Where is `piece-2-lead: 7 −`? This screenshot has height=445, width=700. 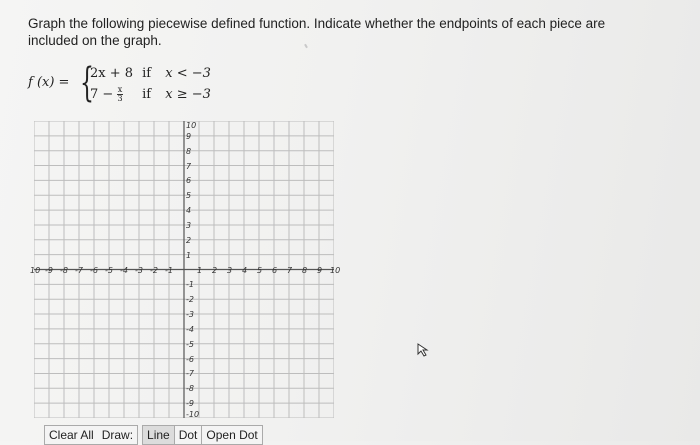
piece-2-lead: 7 − is located at coordinates (102, 94).